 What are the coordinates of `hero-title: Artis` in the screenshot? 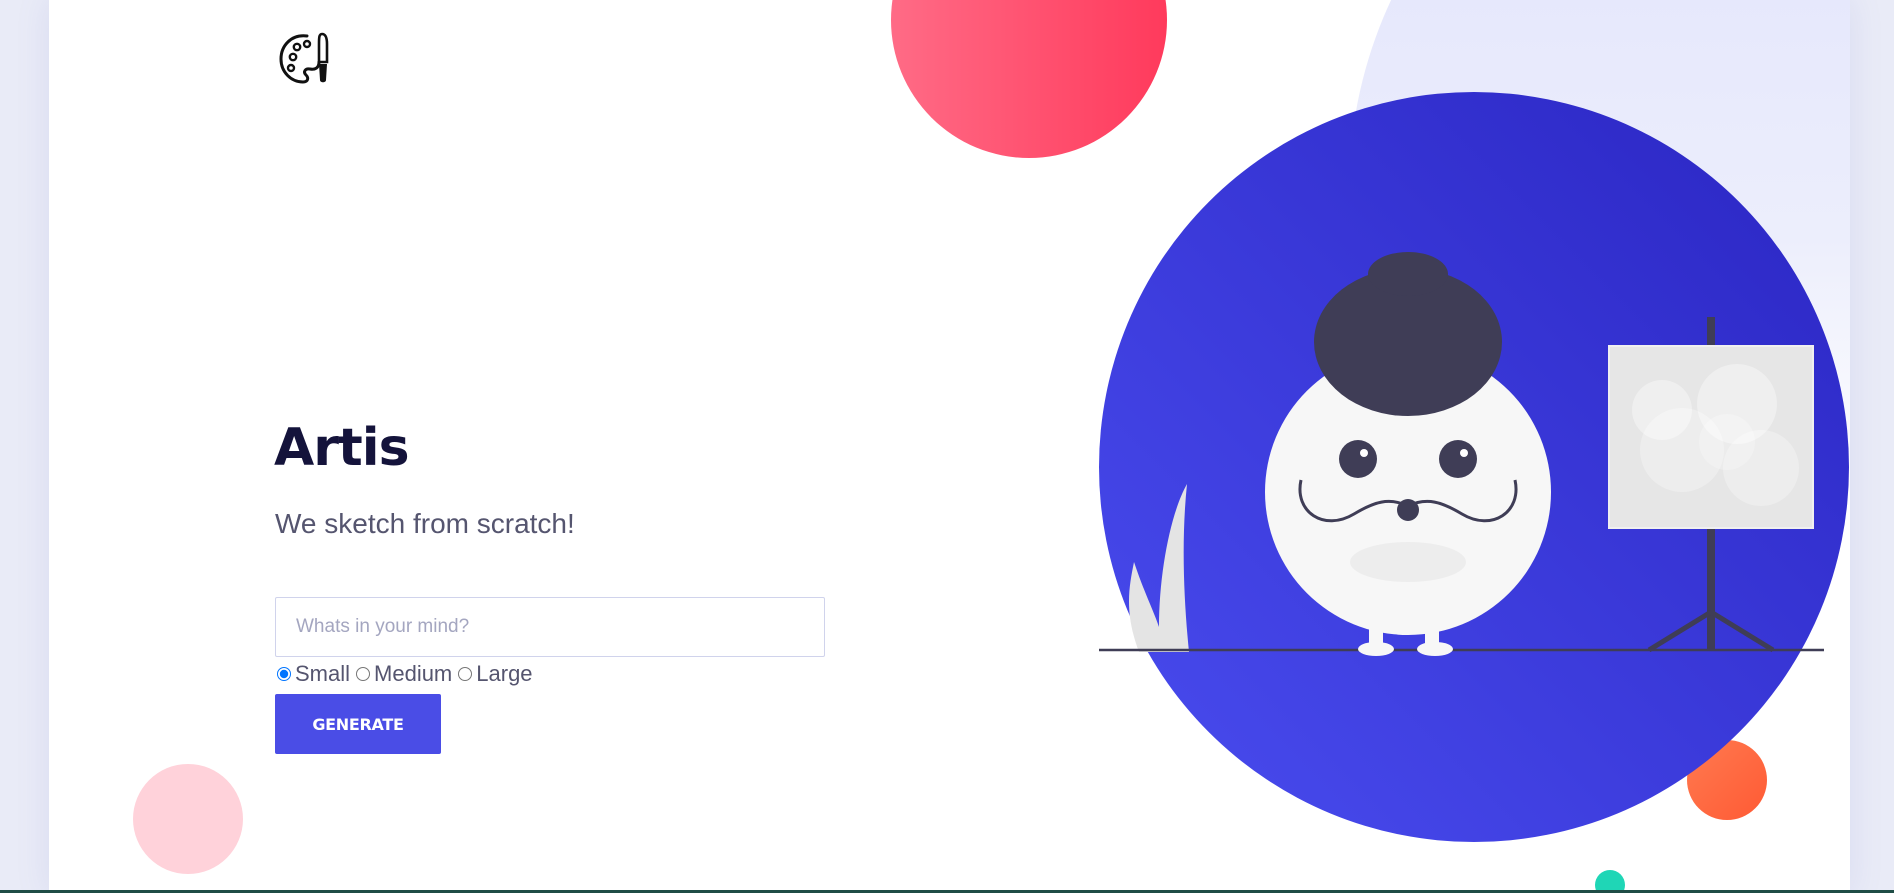 It's located at (342, 448).